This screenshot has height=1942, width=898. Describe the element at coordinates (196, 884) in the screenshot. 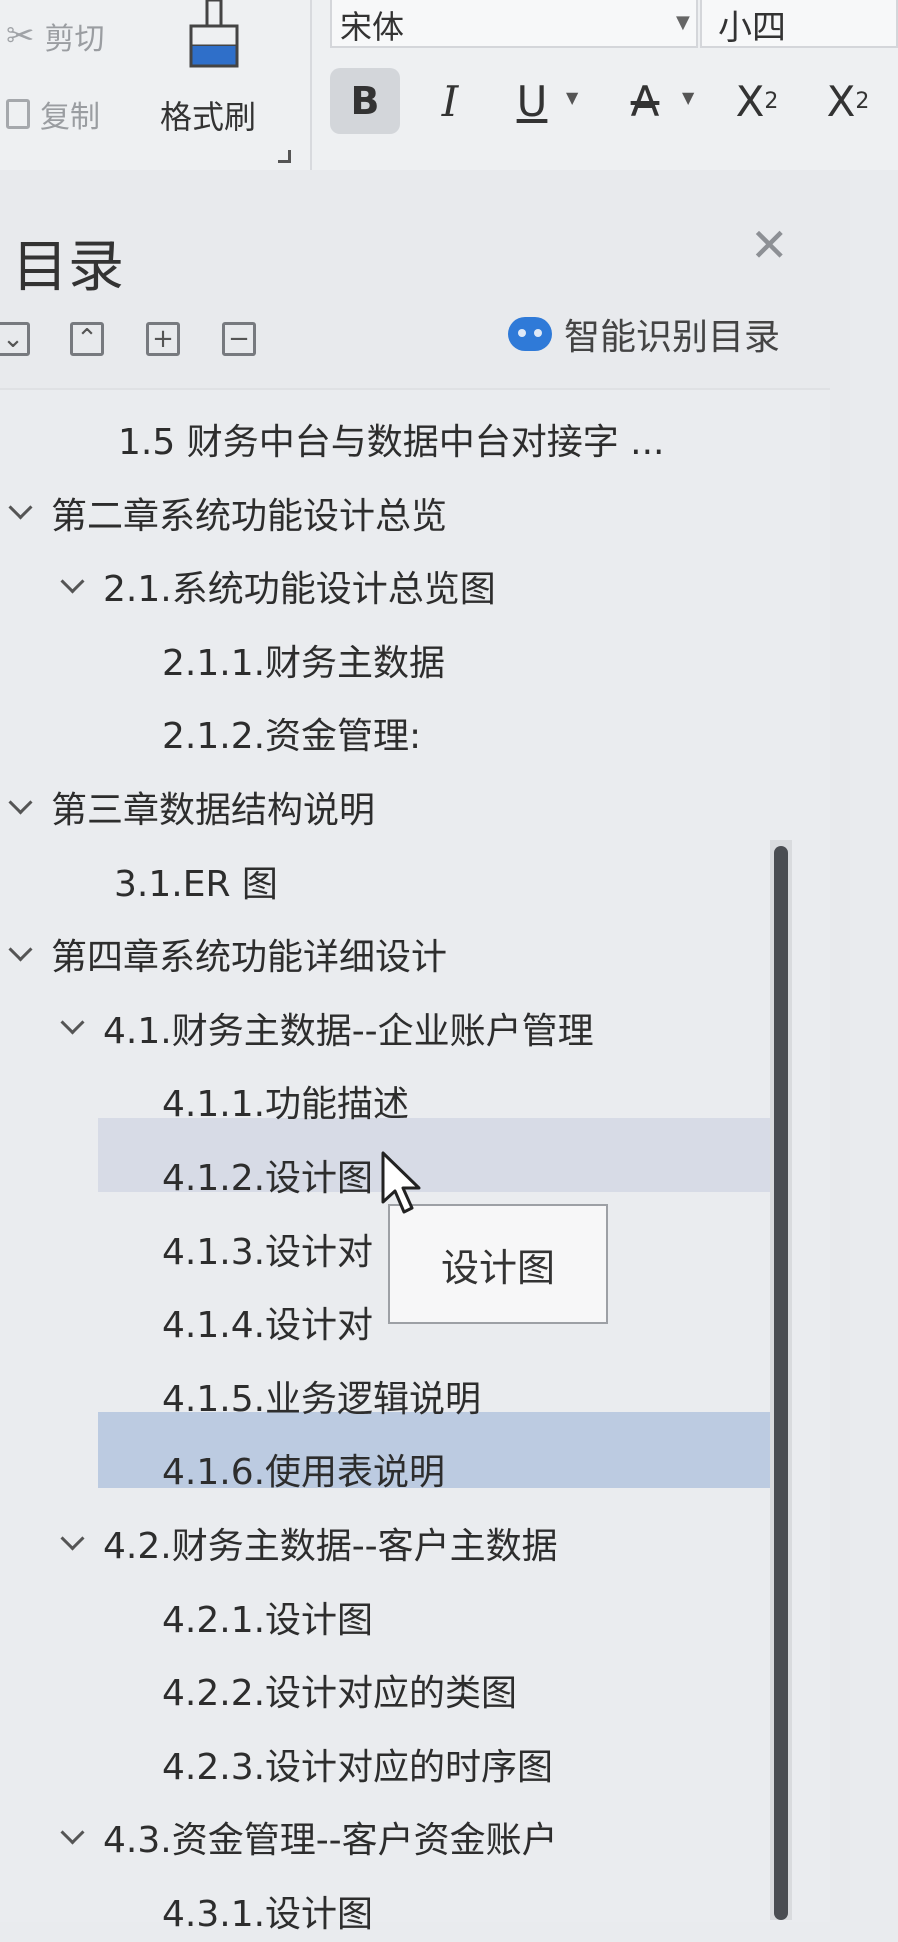

I see `toc-item-label: 3.1.ER 图` at that location.